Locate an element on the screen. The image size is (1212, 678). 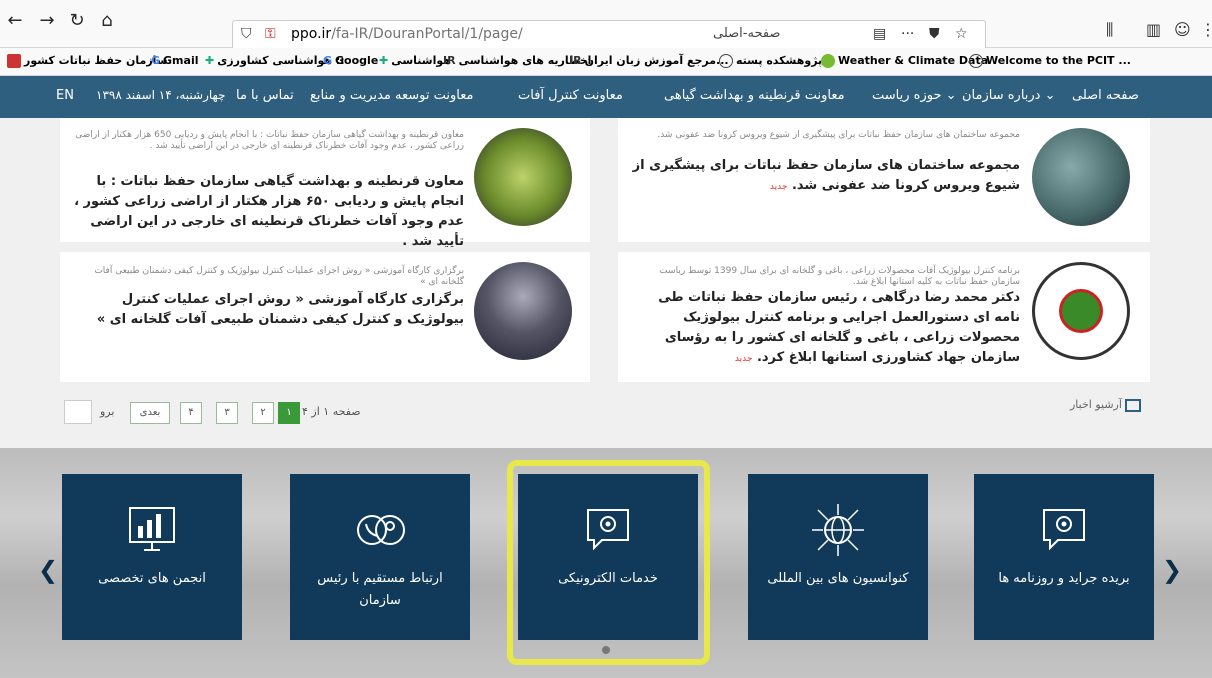
page-info: صفحه ۱ از ۴ is located at coordinates (331, 411).